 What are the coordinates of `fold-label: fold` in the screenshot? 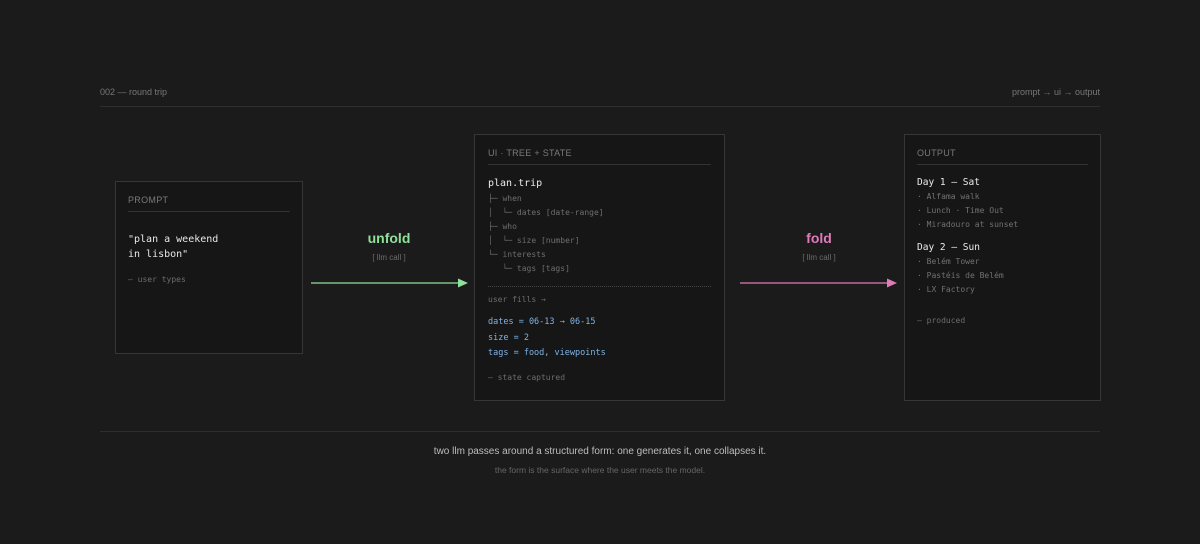 It's located at (819, 238).